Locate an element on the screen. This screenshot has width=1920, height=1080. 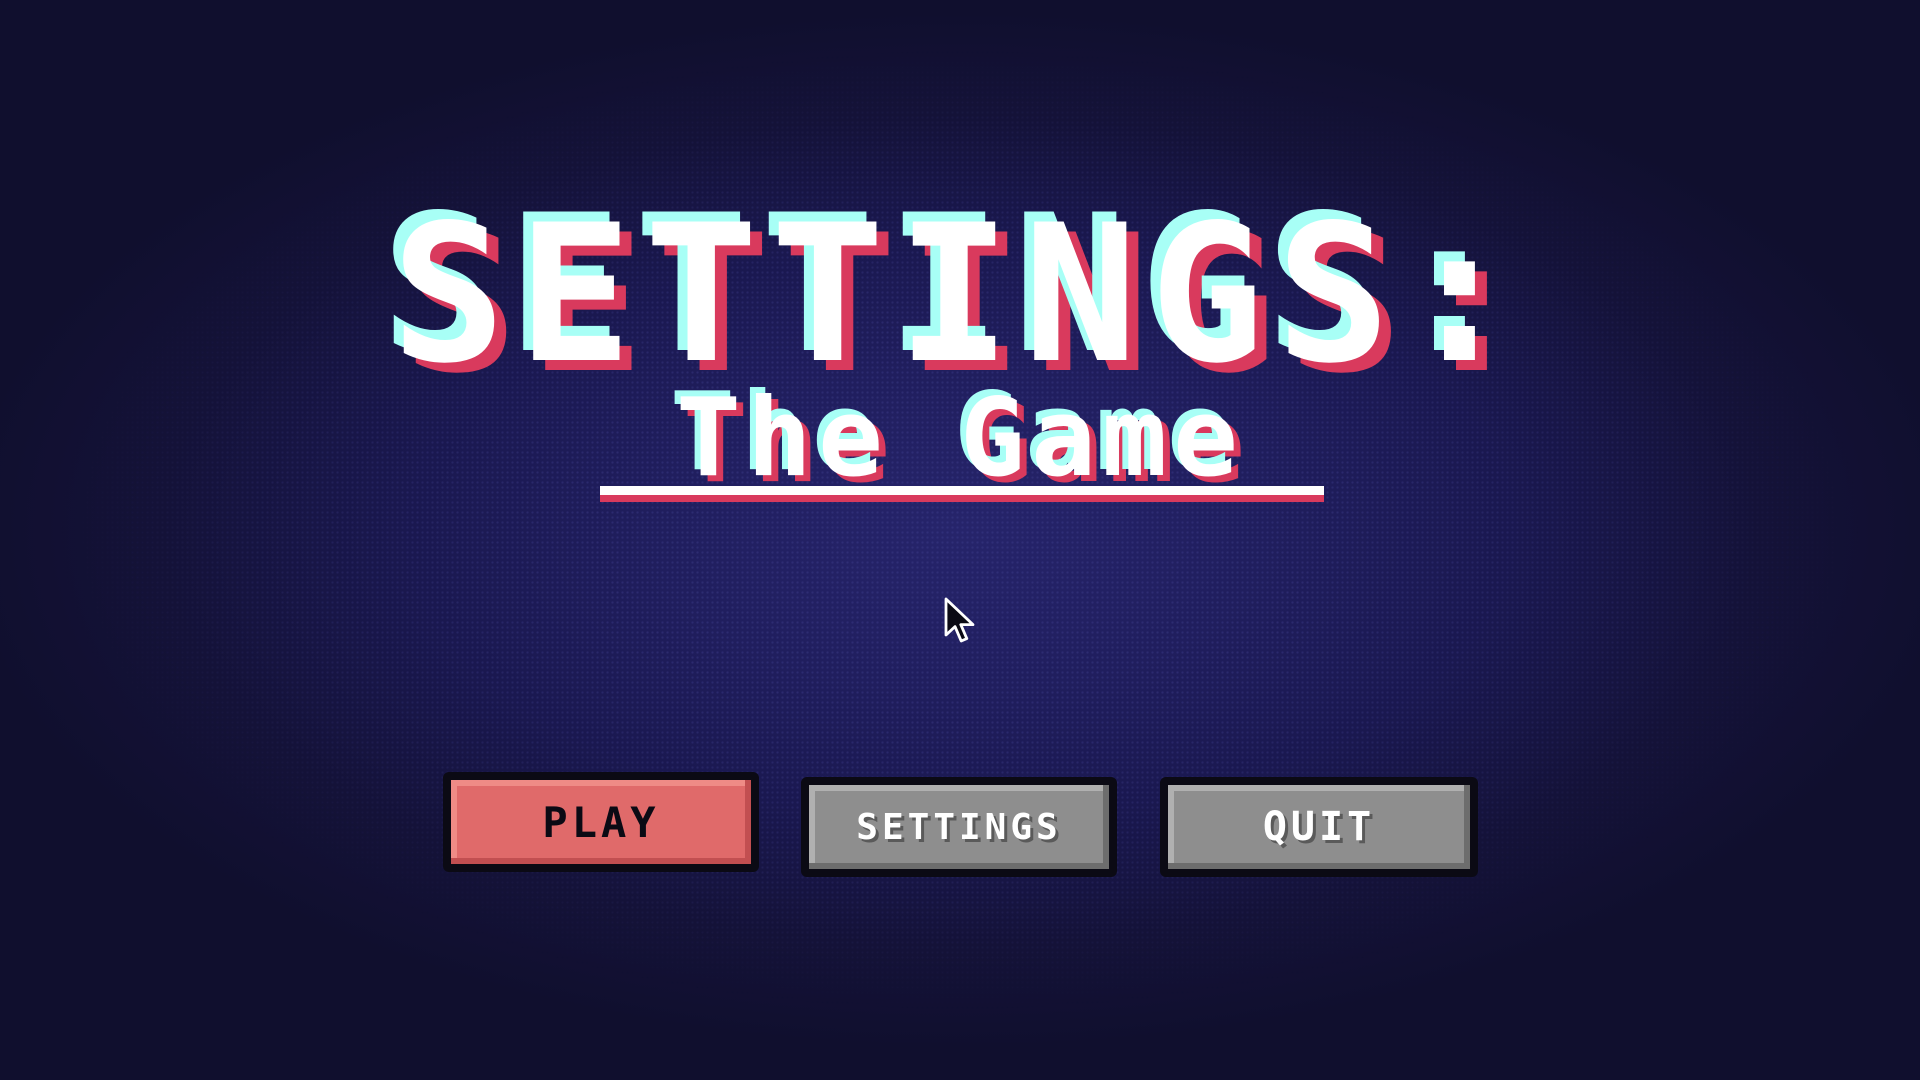
game-subtitle: The Game is located at coordinates (960, 438).